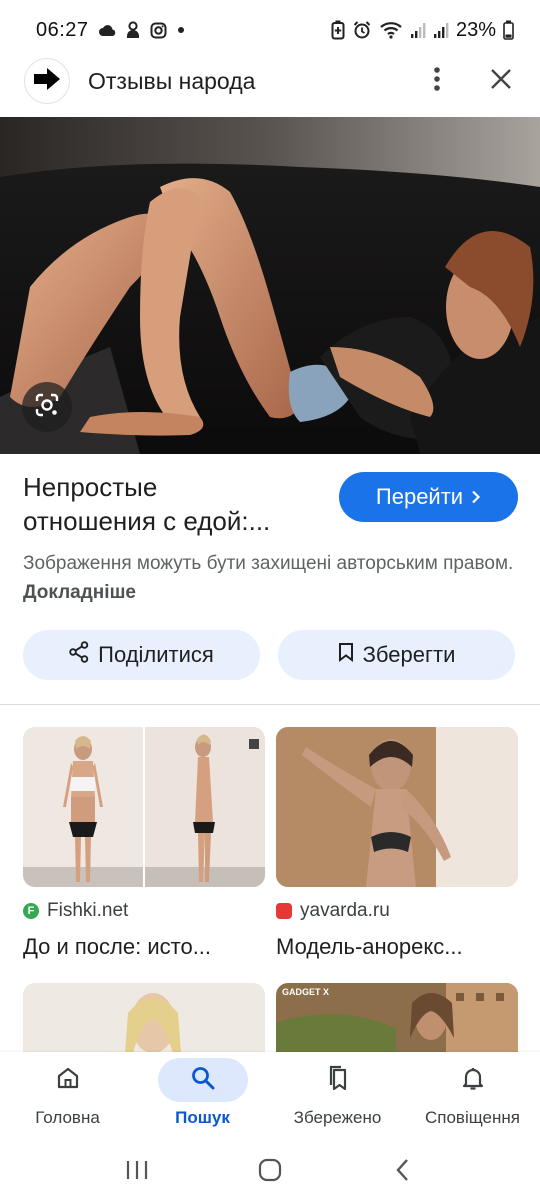 This screenshot has height=1200, width=540. Describe the element at coordinates (202, 1117) in the screenshot. I see `nav-label-search: Пошук` at that location.